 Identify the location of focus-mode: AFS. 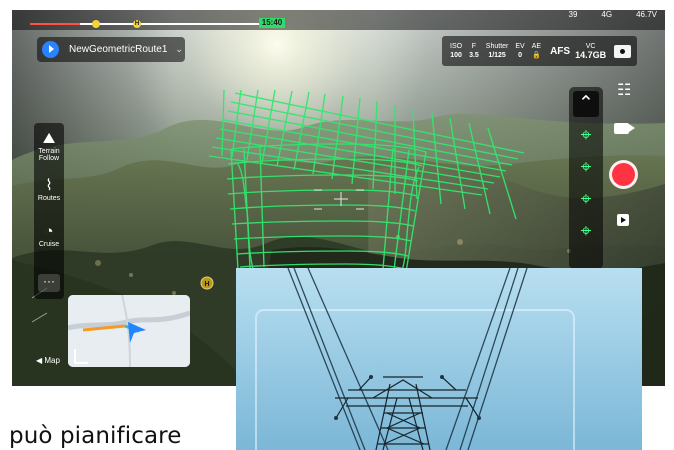
(560, 51).